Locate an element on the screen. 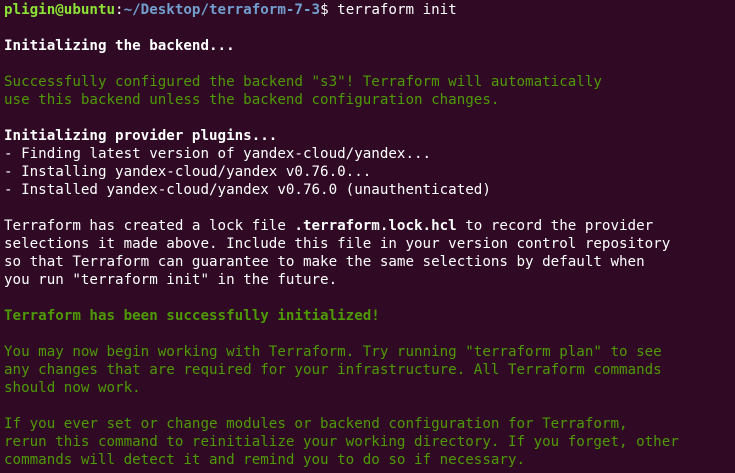 The height and width of the screenshot is (473, 735). lockfile-text-pre: Terraform has created a lock file is located at coordinates (149, 226).